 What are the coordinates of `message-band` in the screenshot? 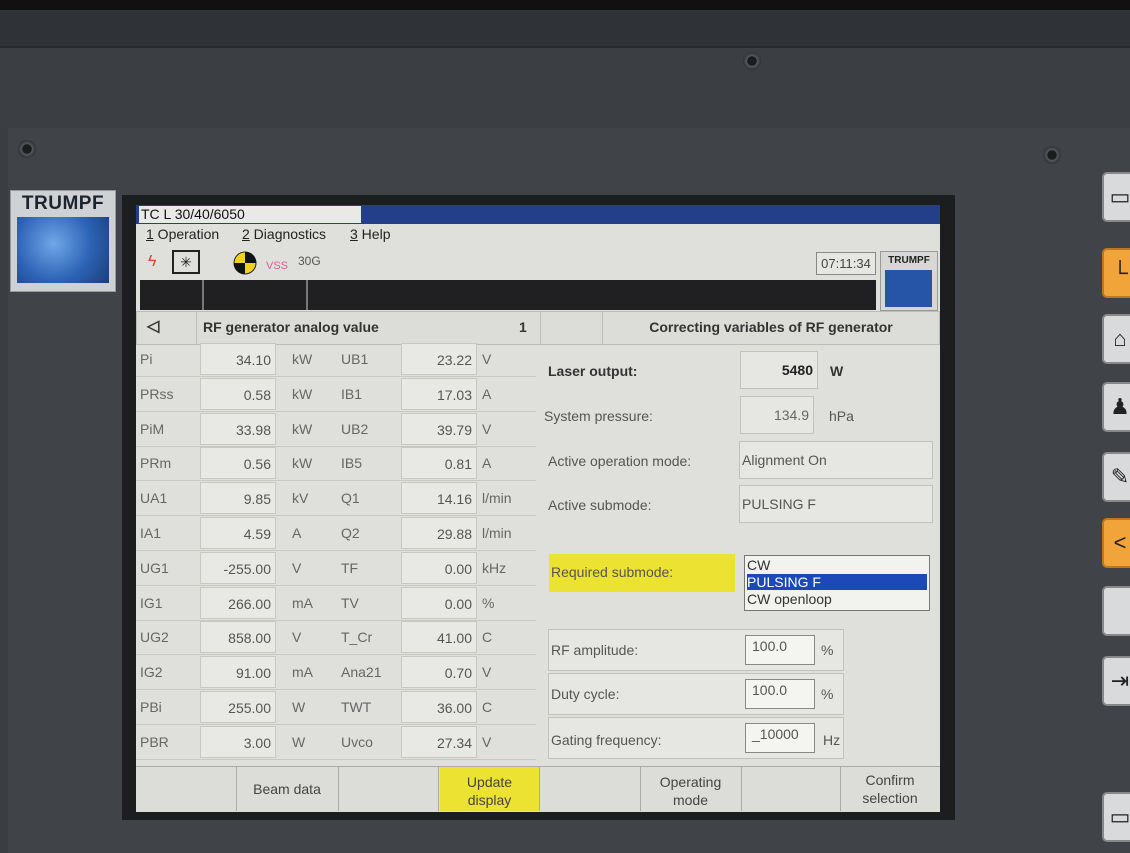 It's located at (508, 295).